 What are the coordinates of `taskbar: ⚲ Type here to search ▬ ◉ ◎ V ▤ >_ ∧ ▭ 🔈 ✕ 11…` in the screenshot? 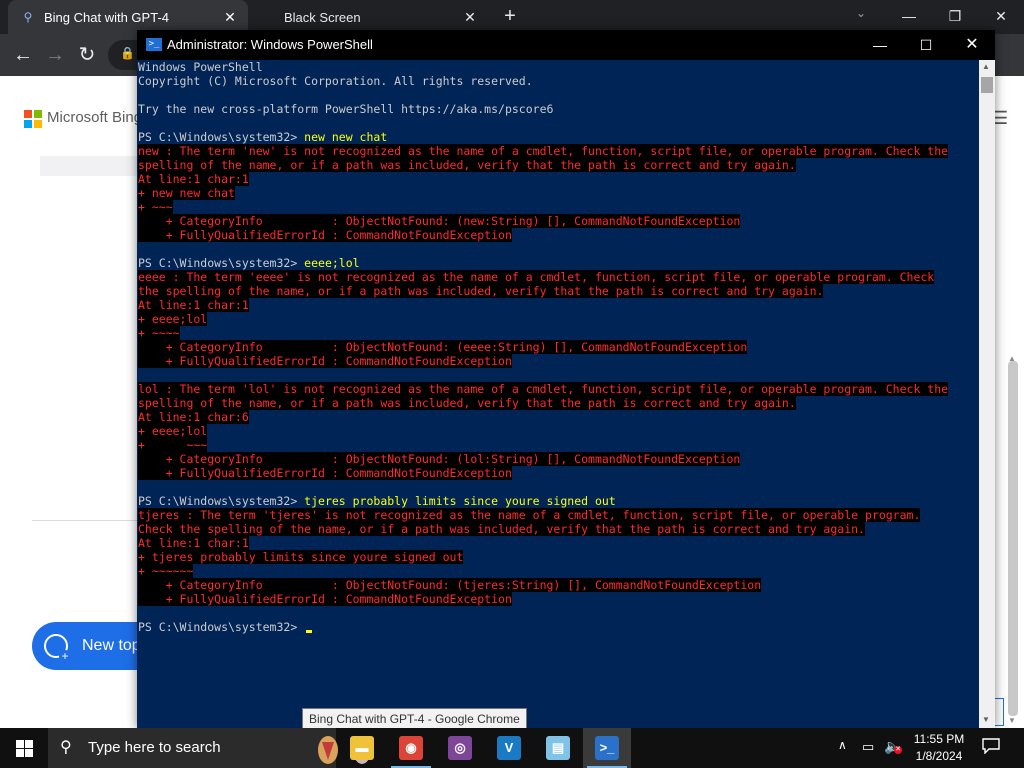 It's located at (512, 748).